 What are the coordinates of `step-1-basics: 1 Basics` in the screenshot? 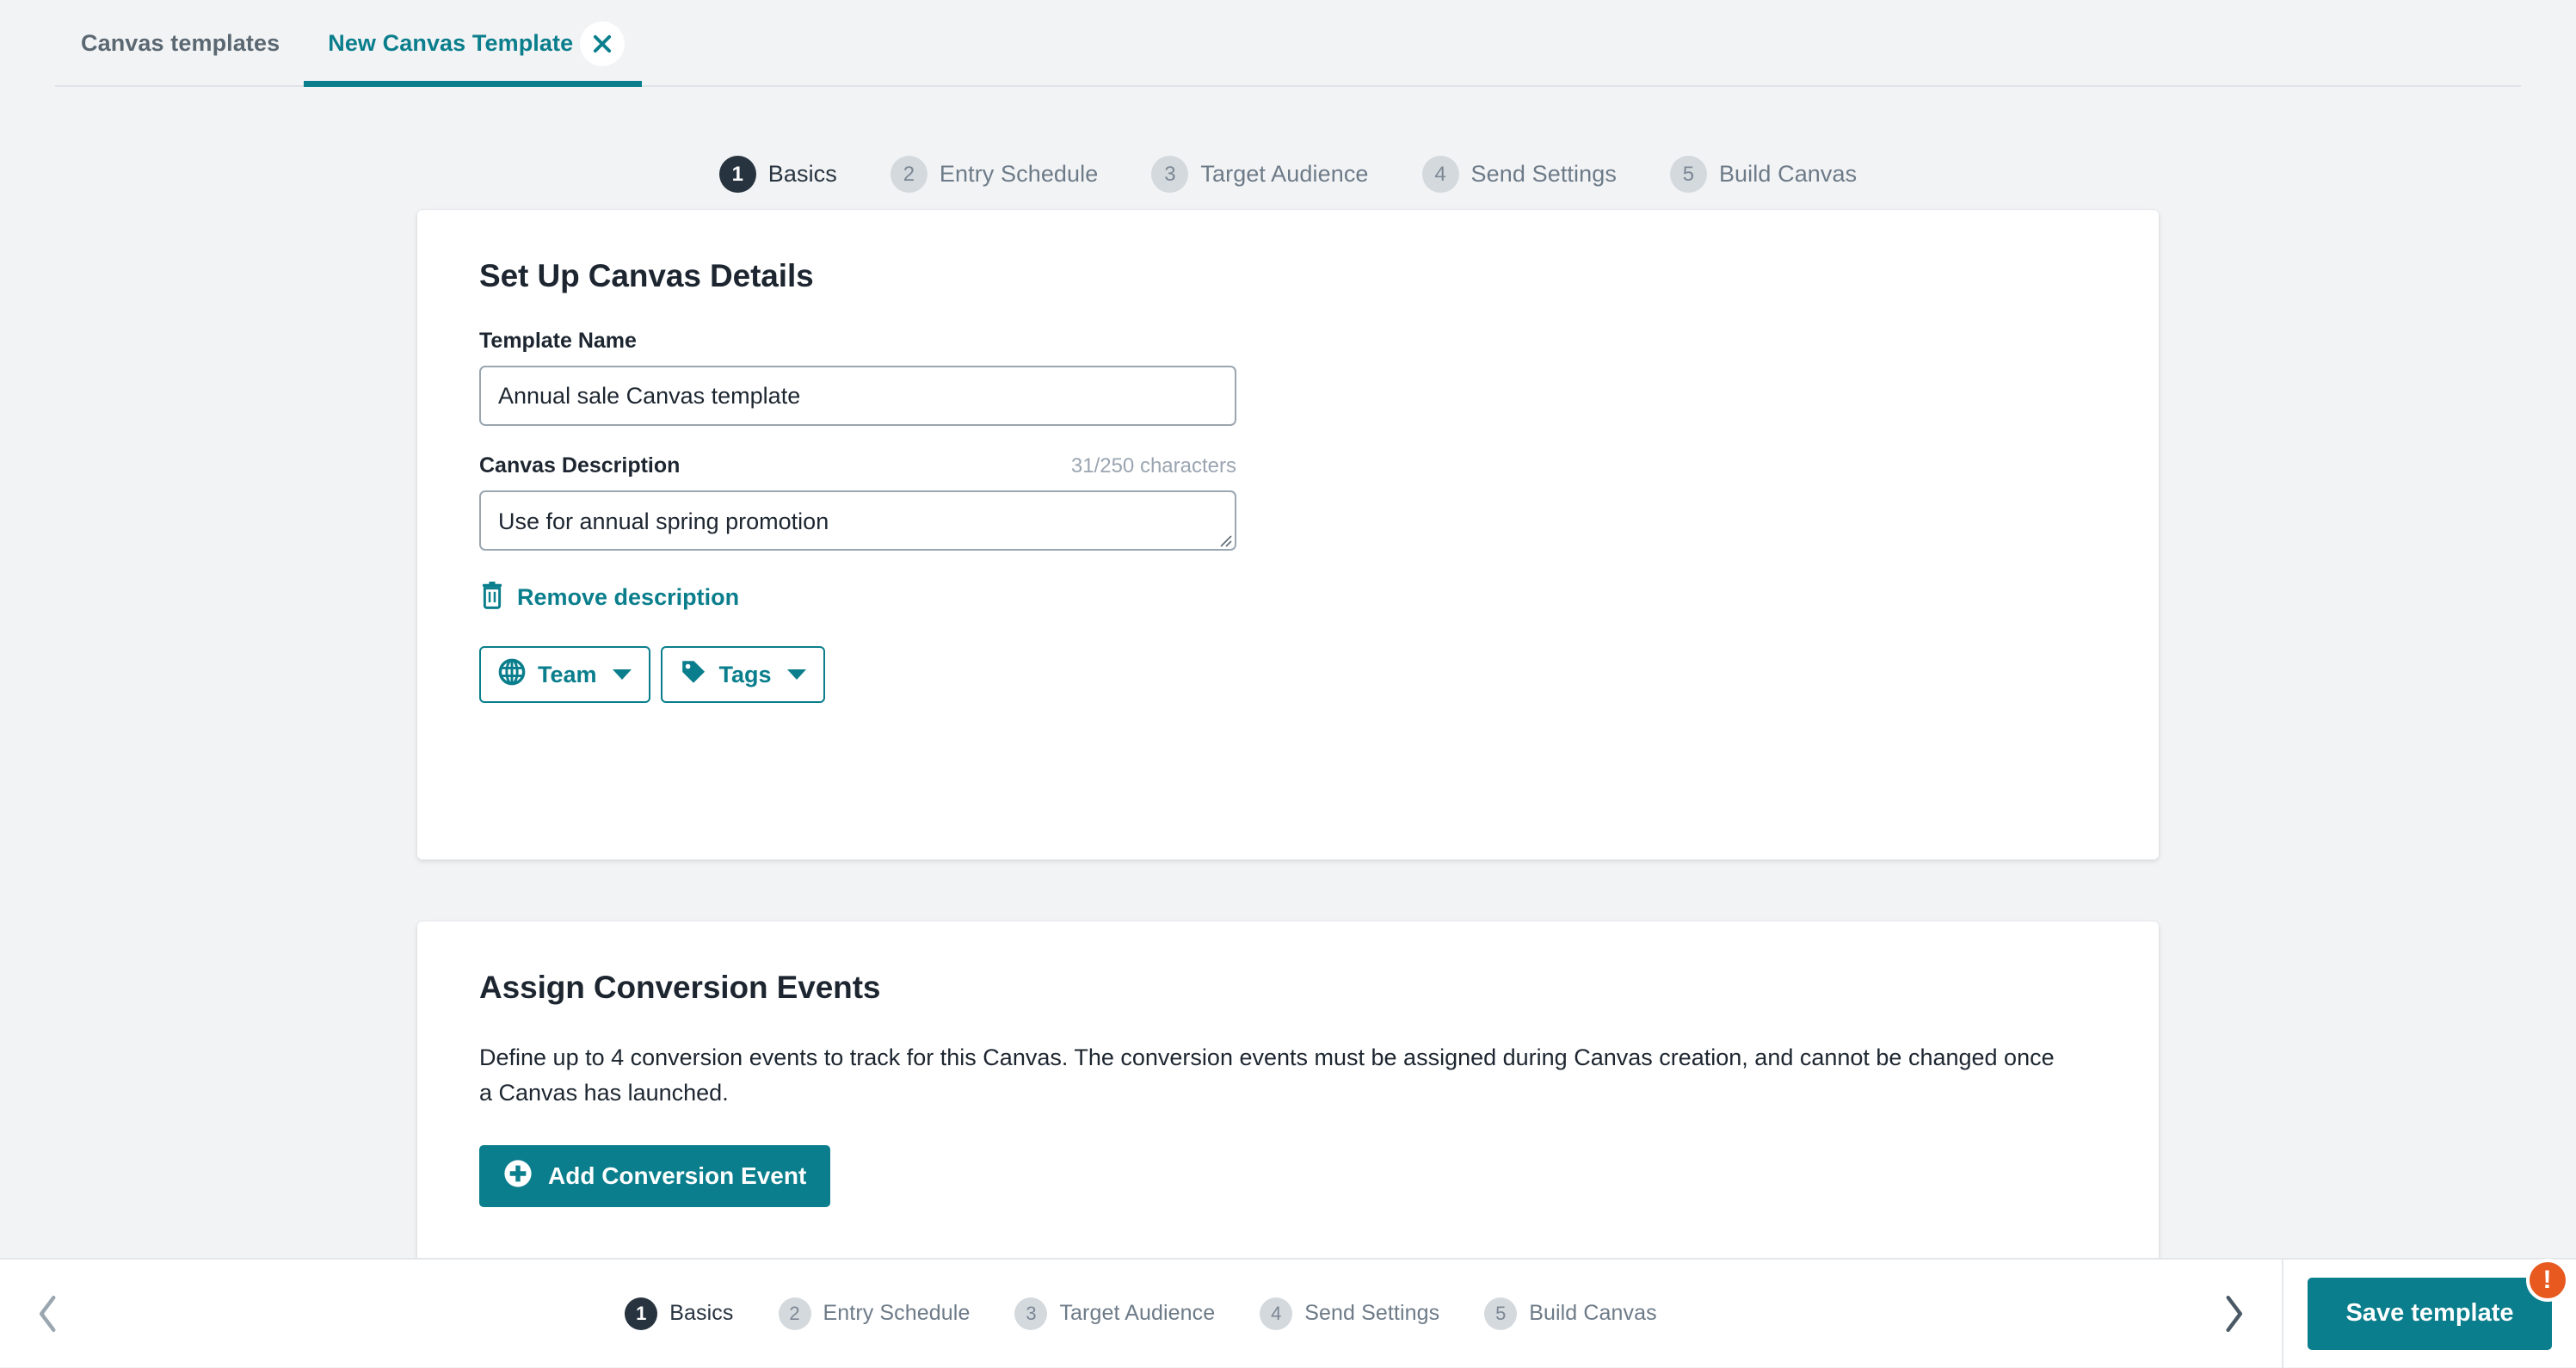 It's located at (778, 174).